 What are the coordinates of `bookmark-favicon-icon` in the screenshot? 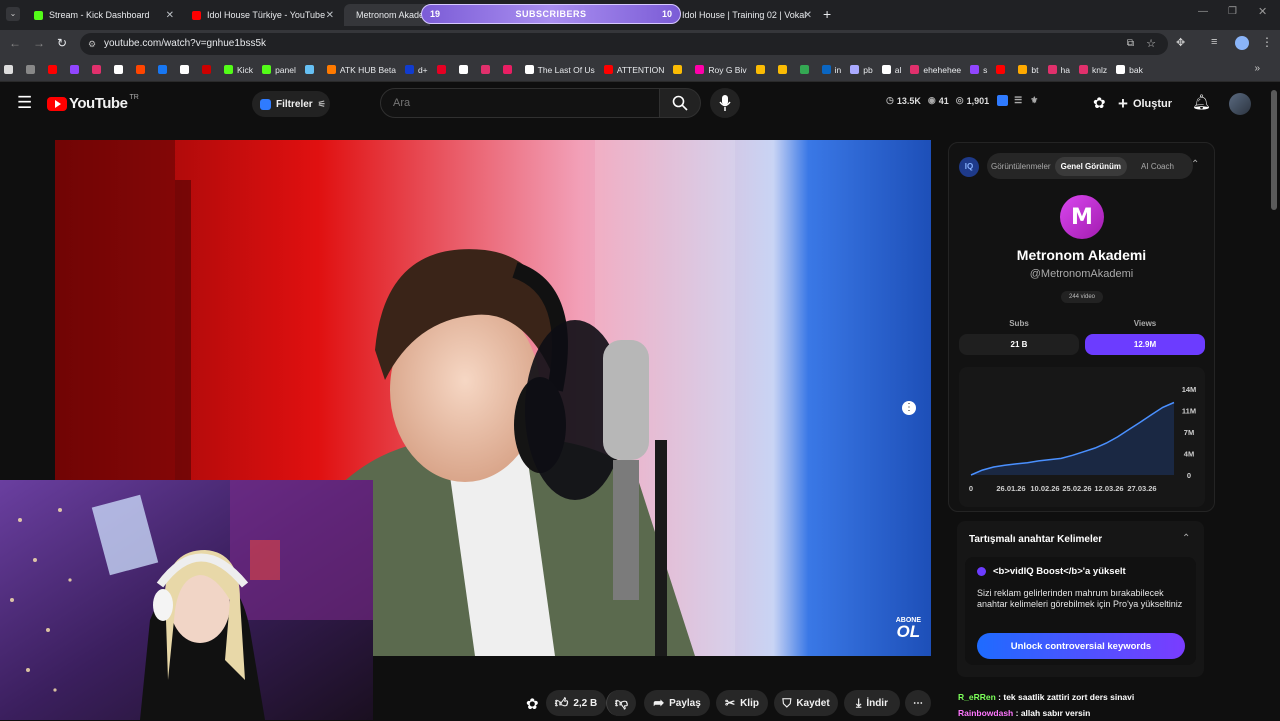 It's located at (1083, 69).